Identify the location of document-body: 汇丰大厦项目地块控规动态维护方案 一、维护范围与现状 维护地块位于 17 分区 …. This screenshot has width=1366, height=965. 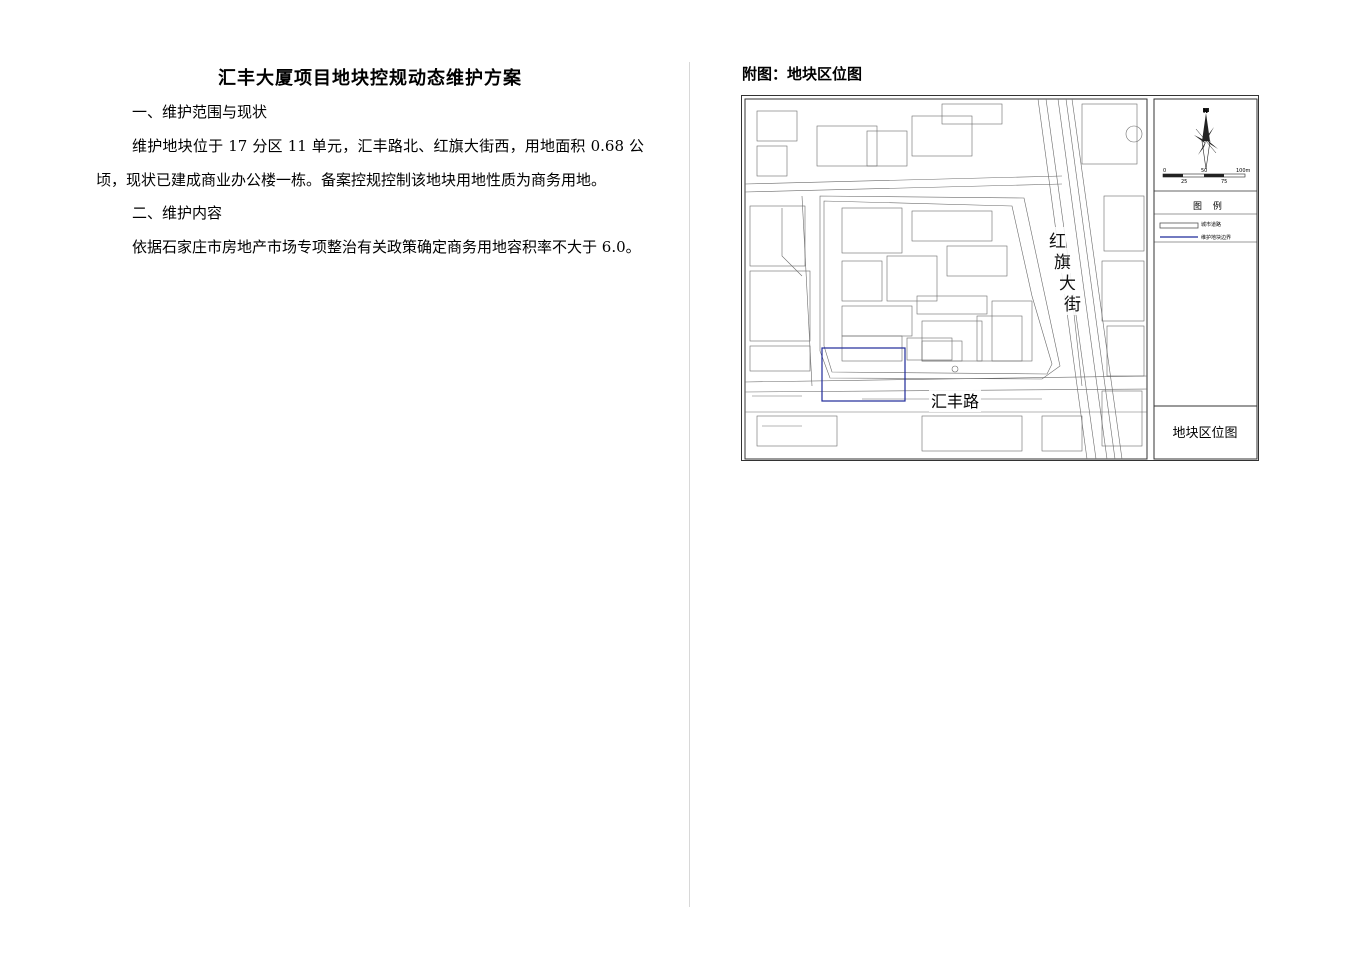
(370, 162).